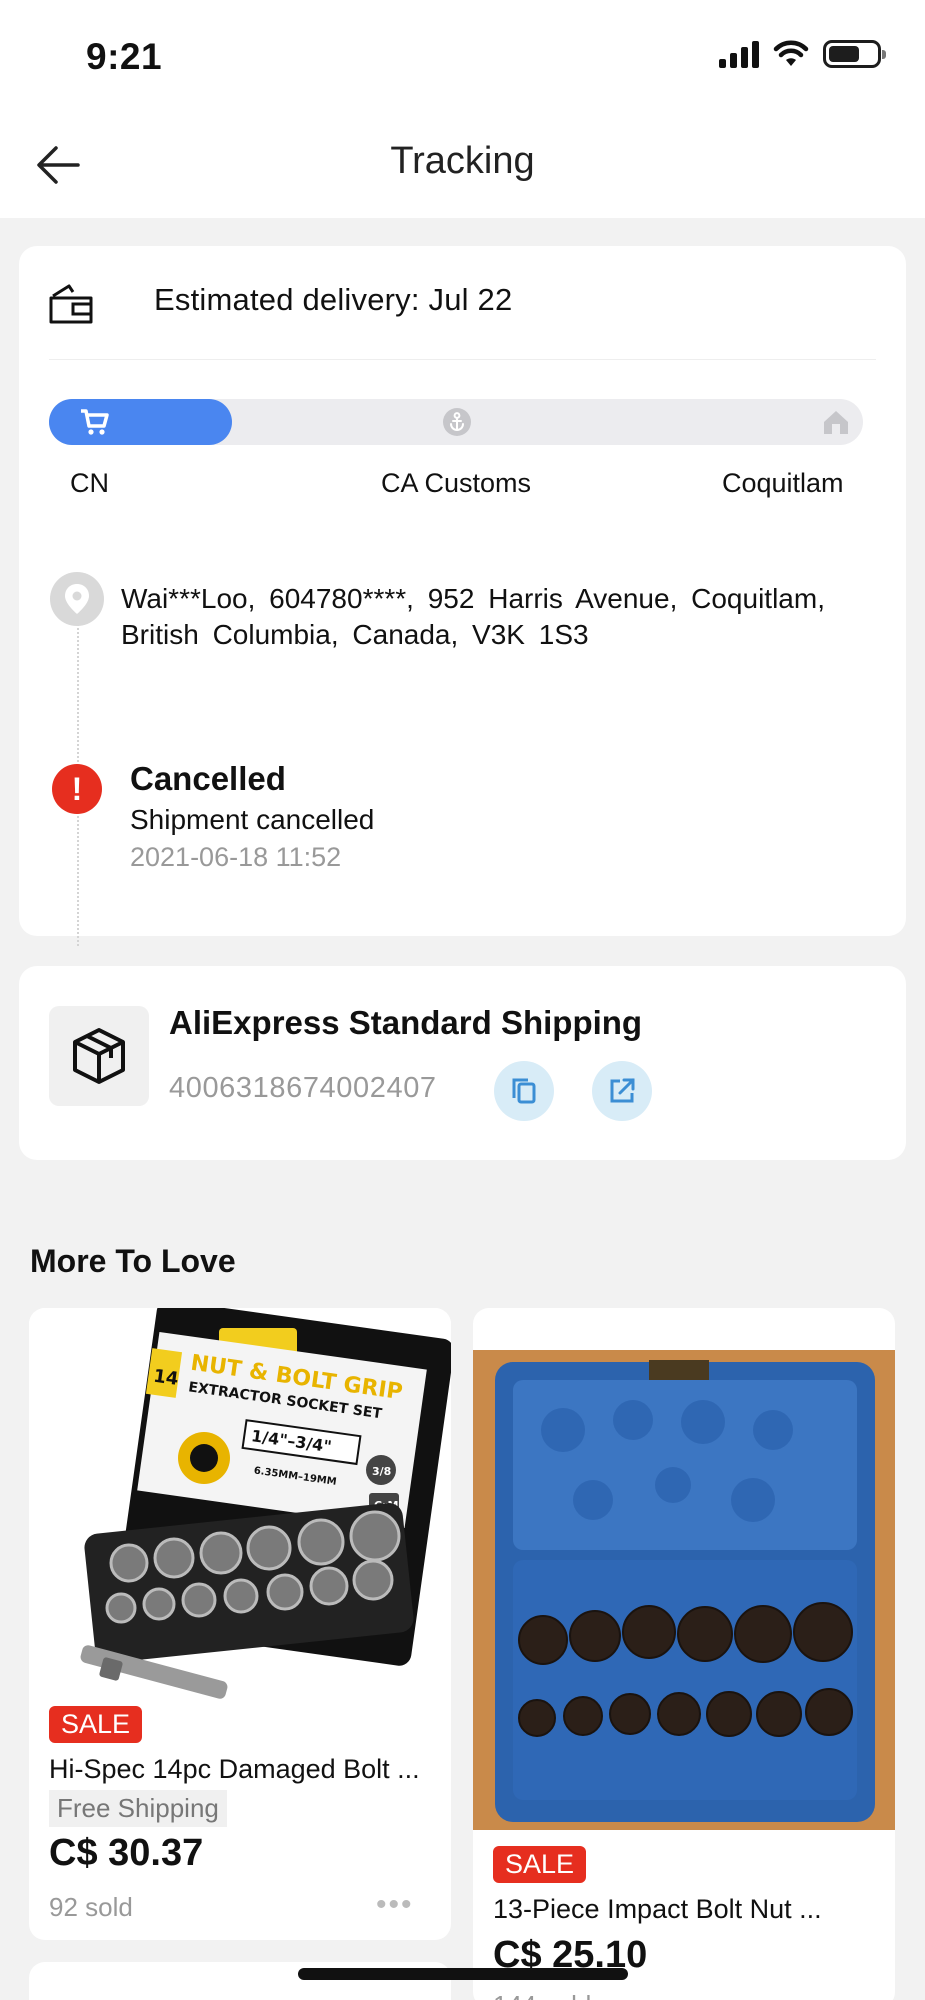 The width and height of the screenshot is (925, 2000). Describe the element at coordinates (138, 1808) in the screenshot. I see `free-shipping-tag: Free Shipping` at that location.